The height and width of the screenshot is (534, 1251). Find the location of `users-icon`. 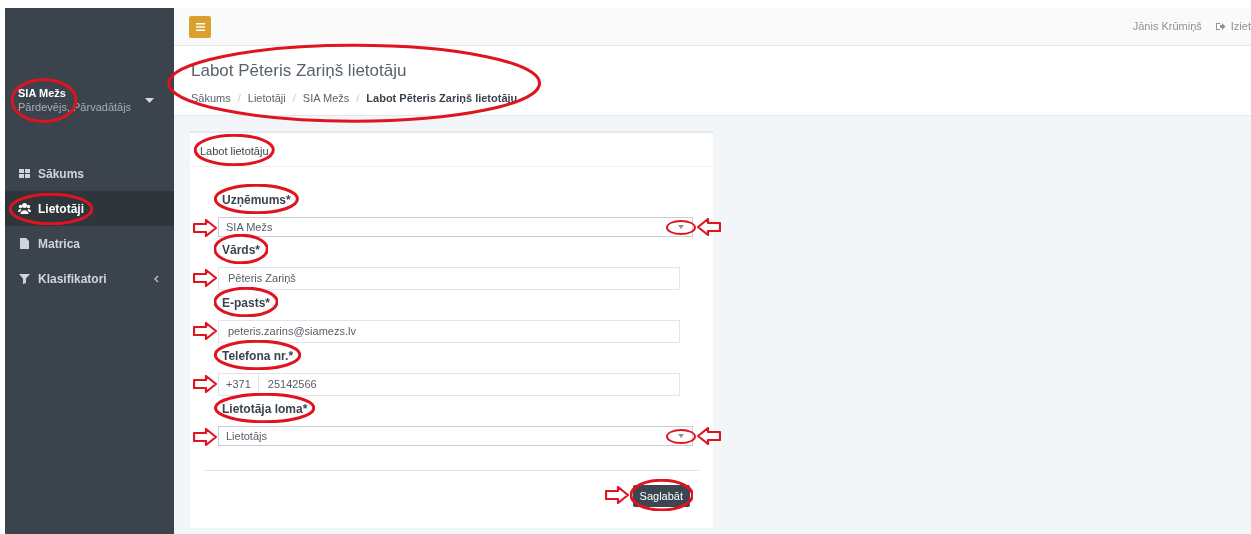

users-icon is located at coordinates (24, 208).